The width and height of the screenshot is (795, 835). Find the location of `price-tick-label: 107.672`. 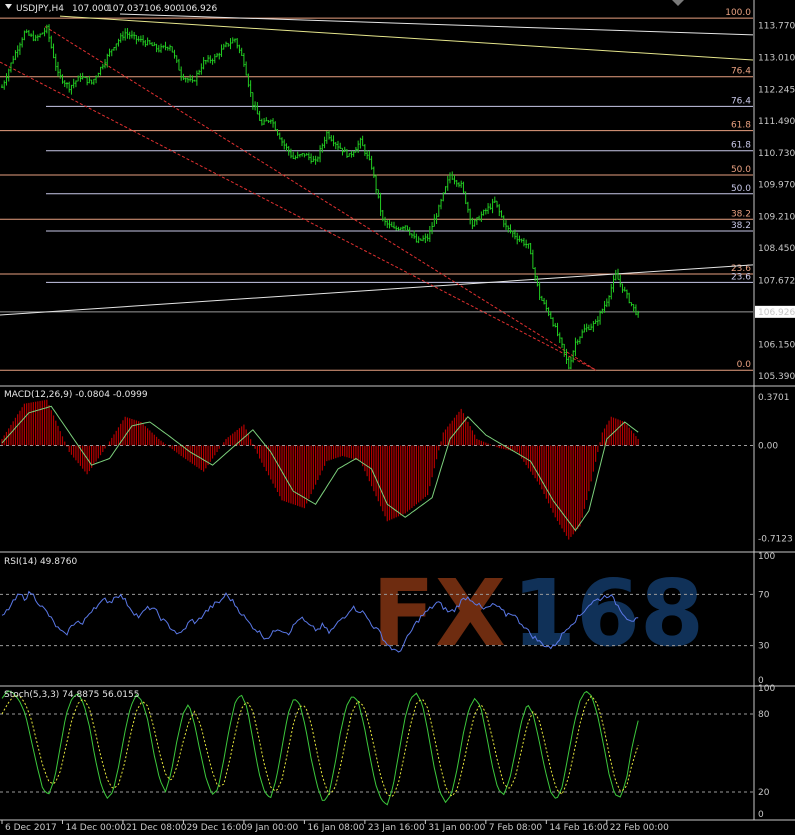

price-tick-label: 107.672 is located at coordinates (776, 282).